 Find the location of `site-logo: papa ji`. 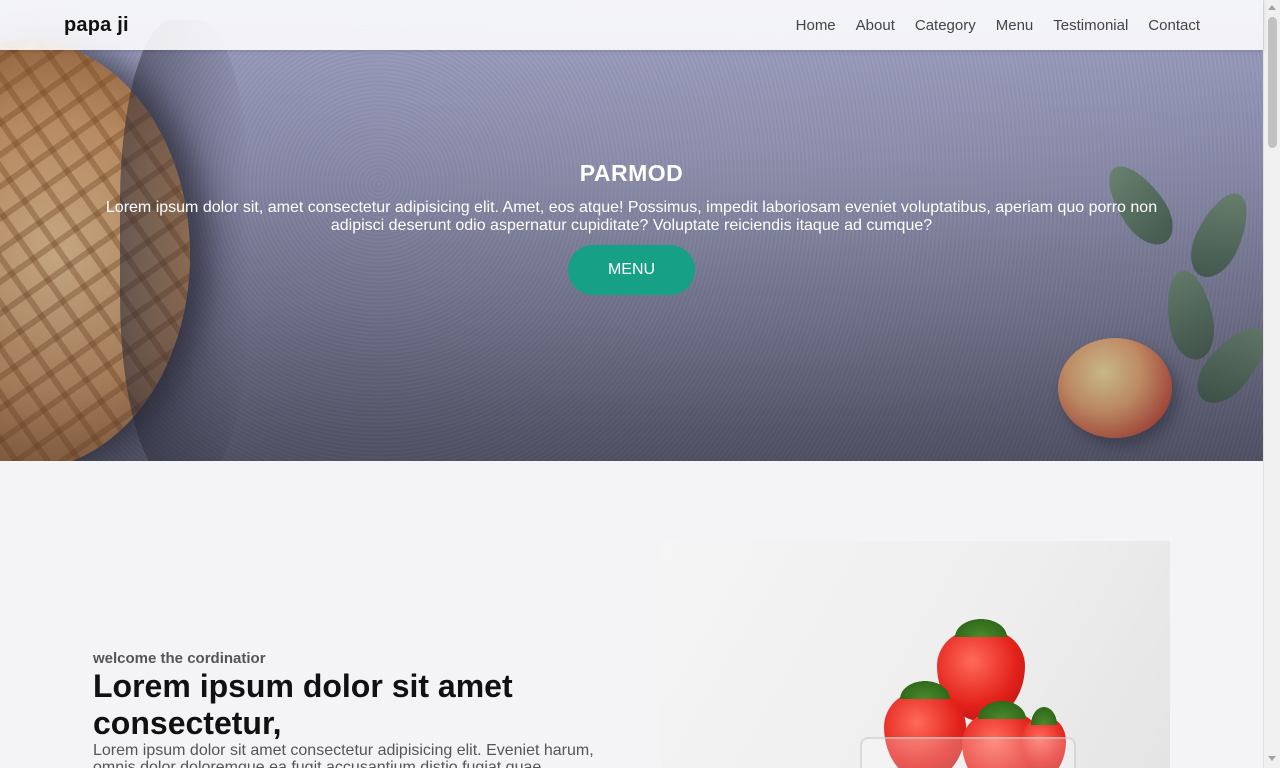

site-logo: papa ji is located at coordinates (96, 25).